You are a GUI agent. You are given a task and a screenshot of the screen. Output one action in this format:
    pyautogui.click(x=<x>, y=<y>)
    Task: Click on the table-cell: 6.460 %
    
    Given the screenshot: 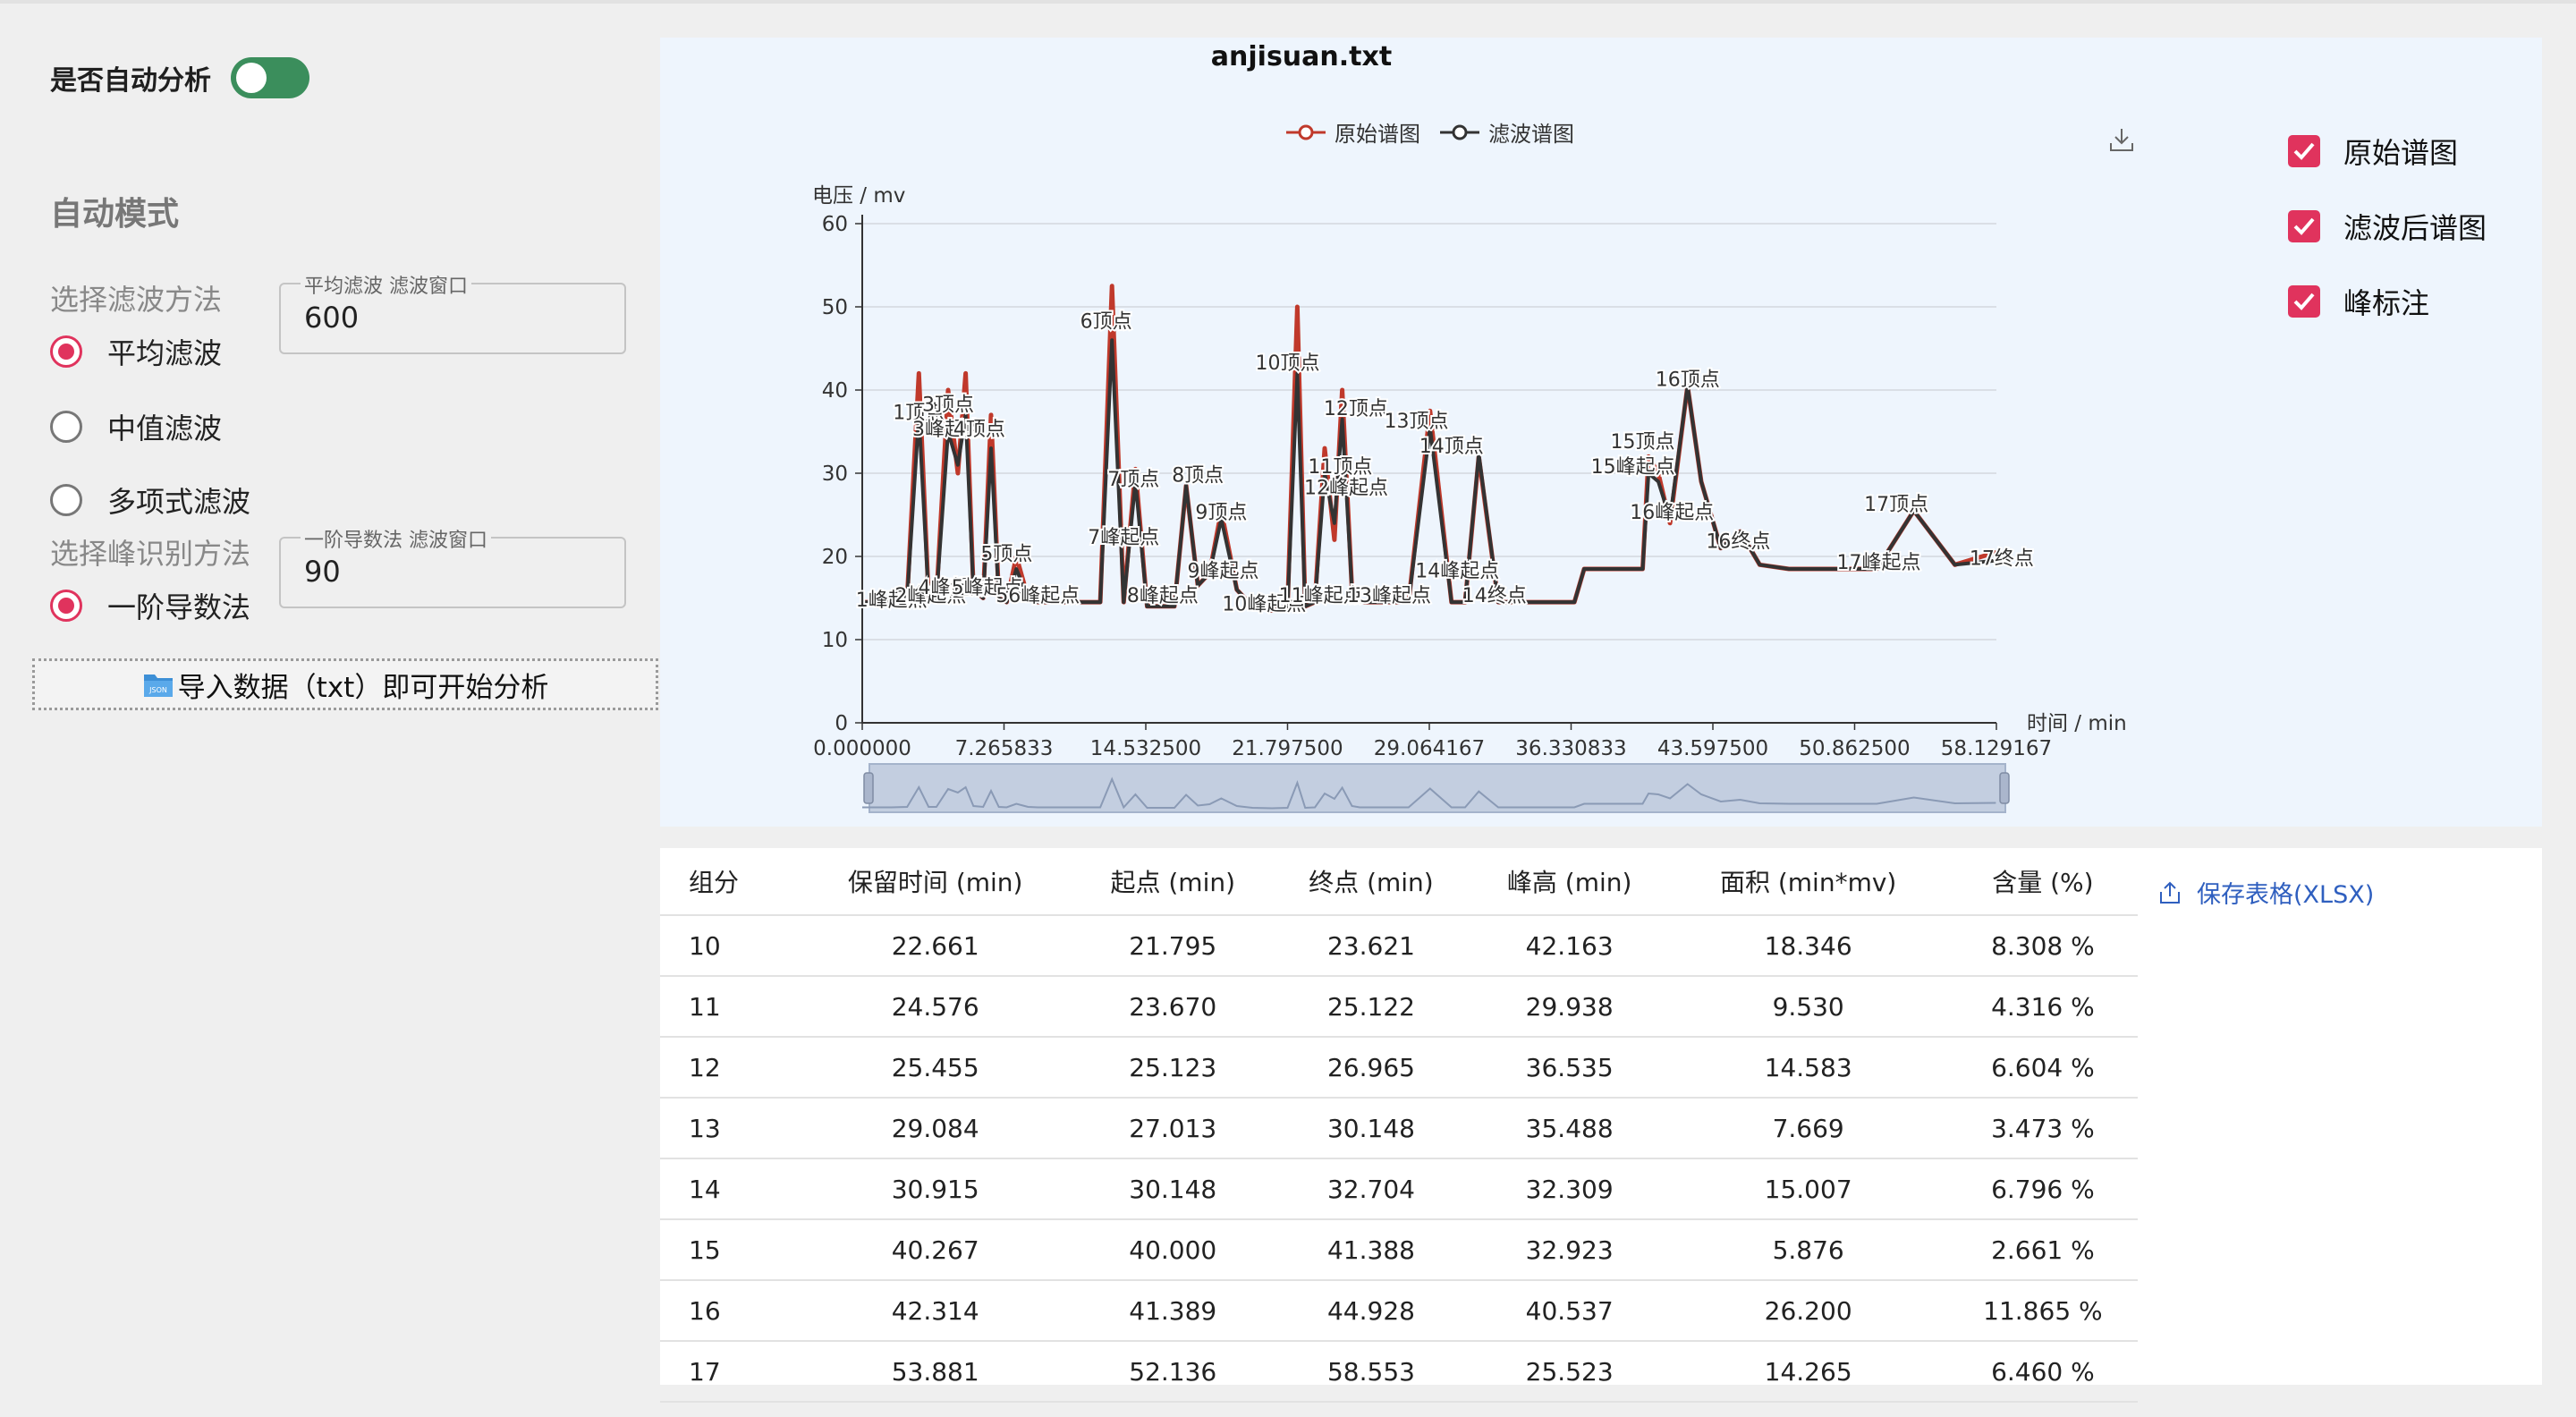 What is the action you would take?
    pyautogui.click(x=2042, y=1372)
    